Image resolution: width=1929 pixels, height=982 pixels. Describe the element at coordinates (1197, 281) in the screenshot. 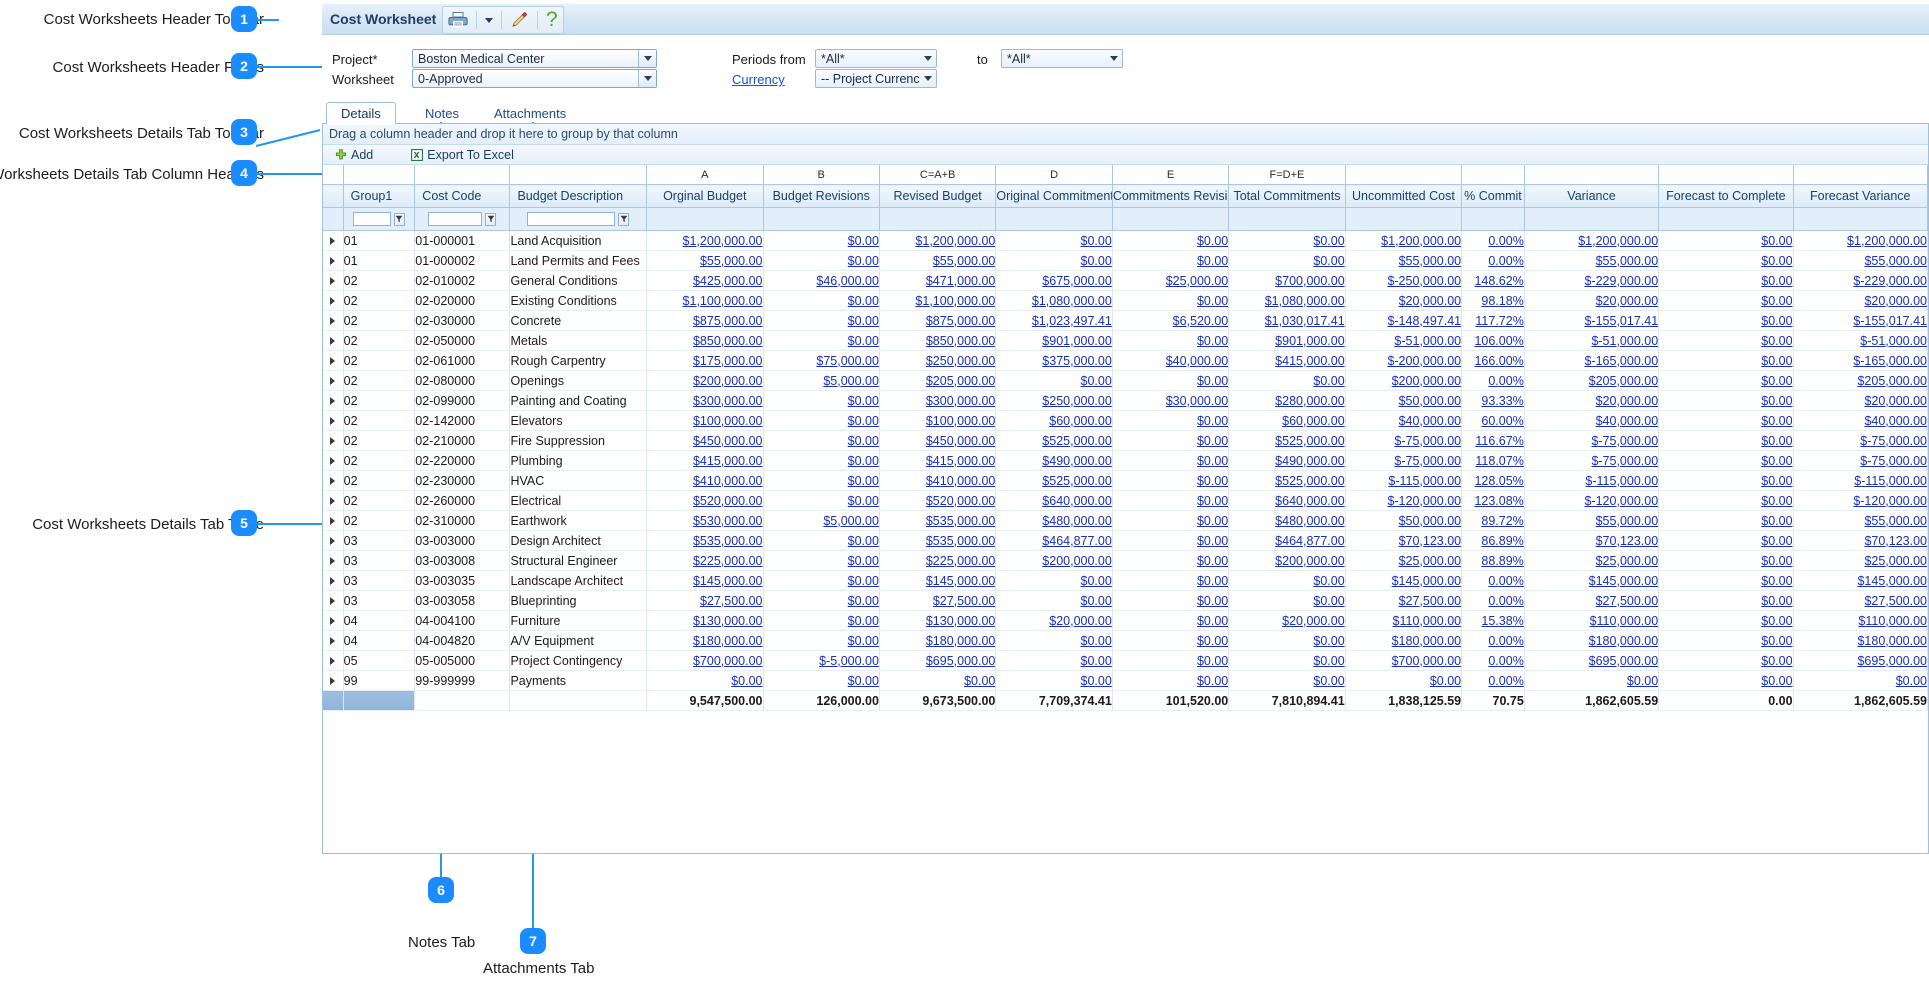

I see `amount-link: $25,000.00` at that location.